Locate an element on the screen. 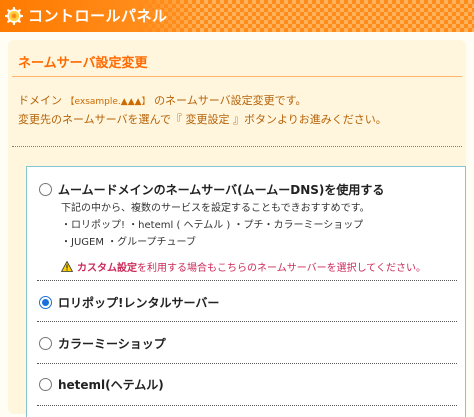 The image size is (474, 417). radio-lolipop-selected is located at coordinates (45, 302).